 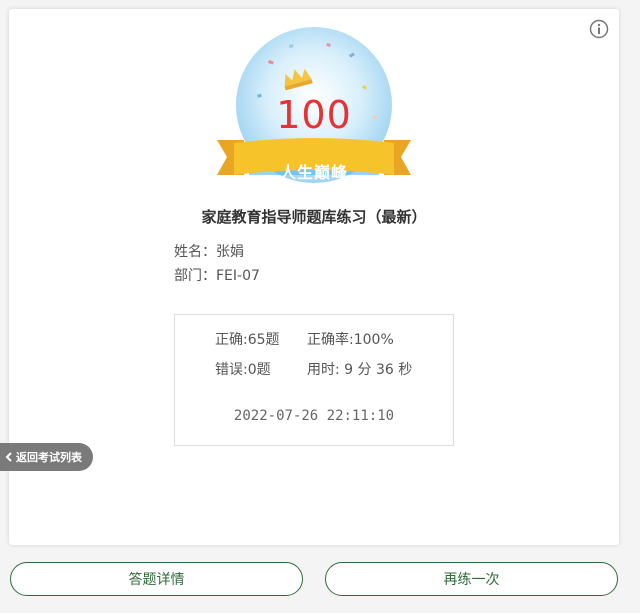 I want to click on dept-line: 部门：FEI-07, so click(x=217, y=276).